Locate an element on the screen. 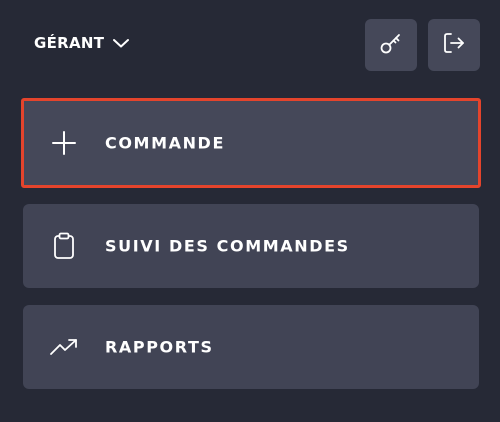 The width and height of the screenshot is (500, 422). role-label: GÉRANT is located at coordinates (69, 43).